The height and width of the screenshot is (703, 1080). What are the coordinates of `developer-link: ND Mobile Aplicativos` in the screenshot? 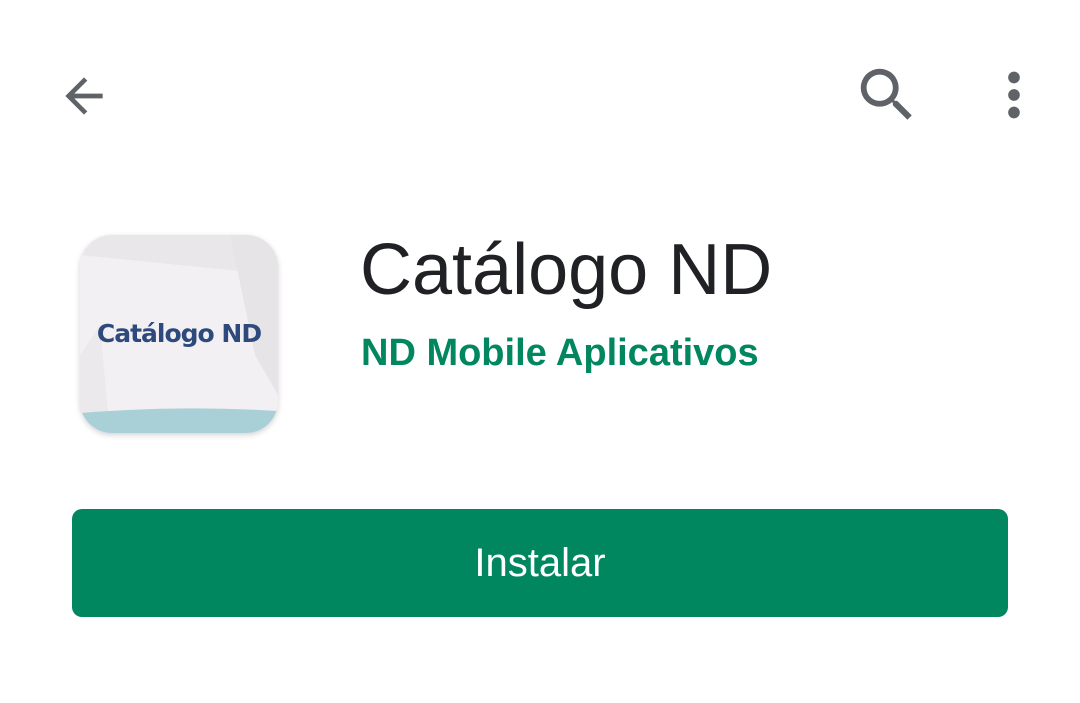 It's located at (560, 353).